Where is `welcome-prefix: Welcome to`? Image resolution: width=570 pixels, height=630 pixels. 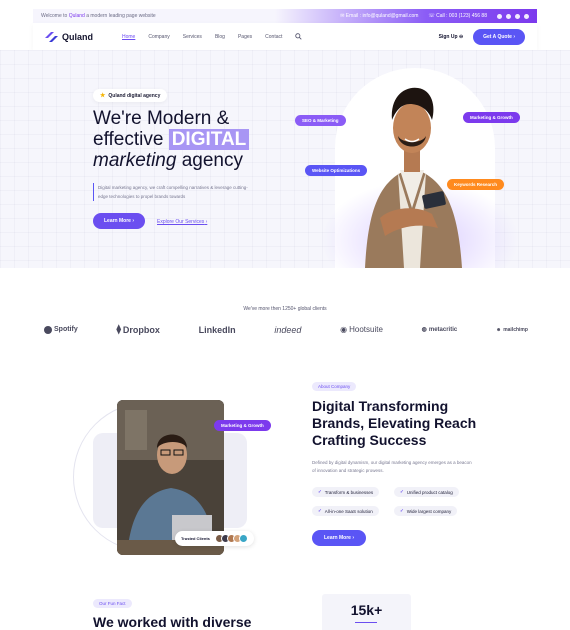
welcome-prefix: Welcome to is located at coordinates (54, 16).